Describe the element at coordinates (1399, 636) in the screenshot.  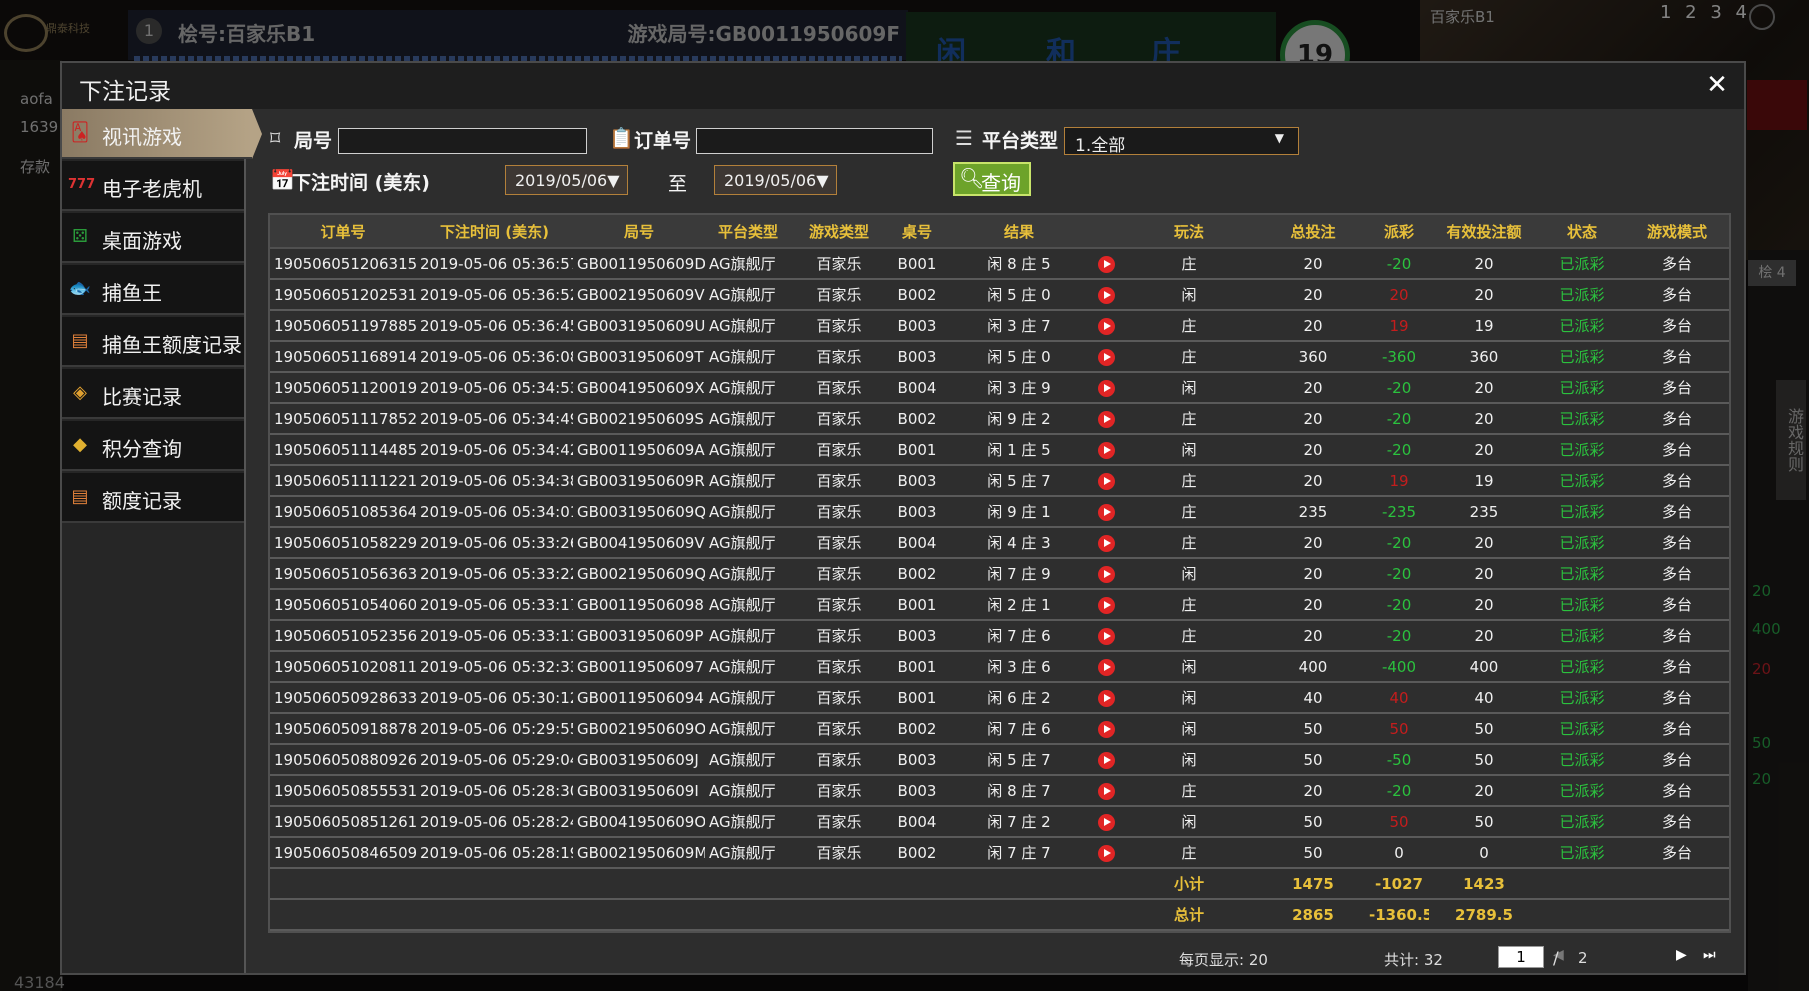
I see `payout-cell: -20` at that location.